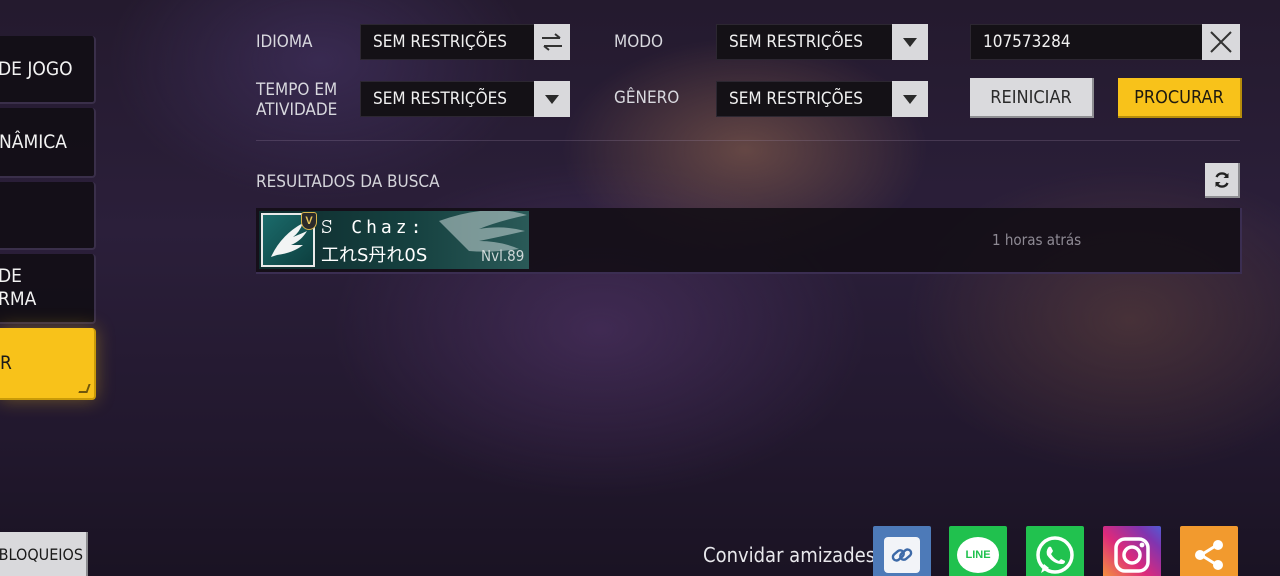 This screenshot has height=576, width=1280. I want to click on search-button: PROCURAR, so click(1180, 98).